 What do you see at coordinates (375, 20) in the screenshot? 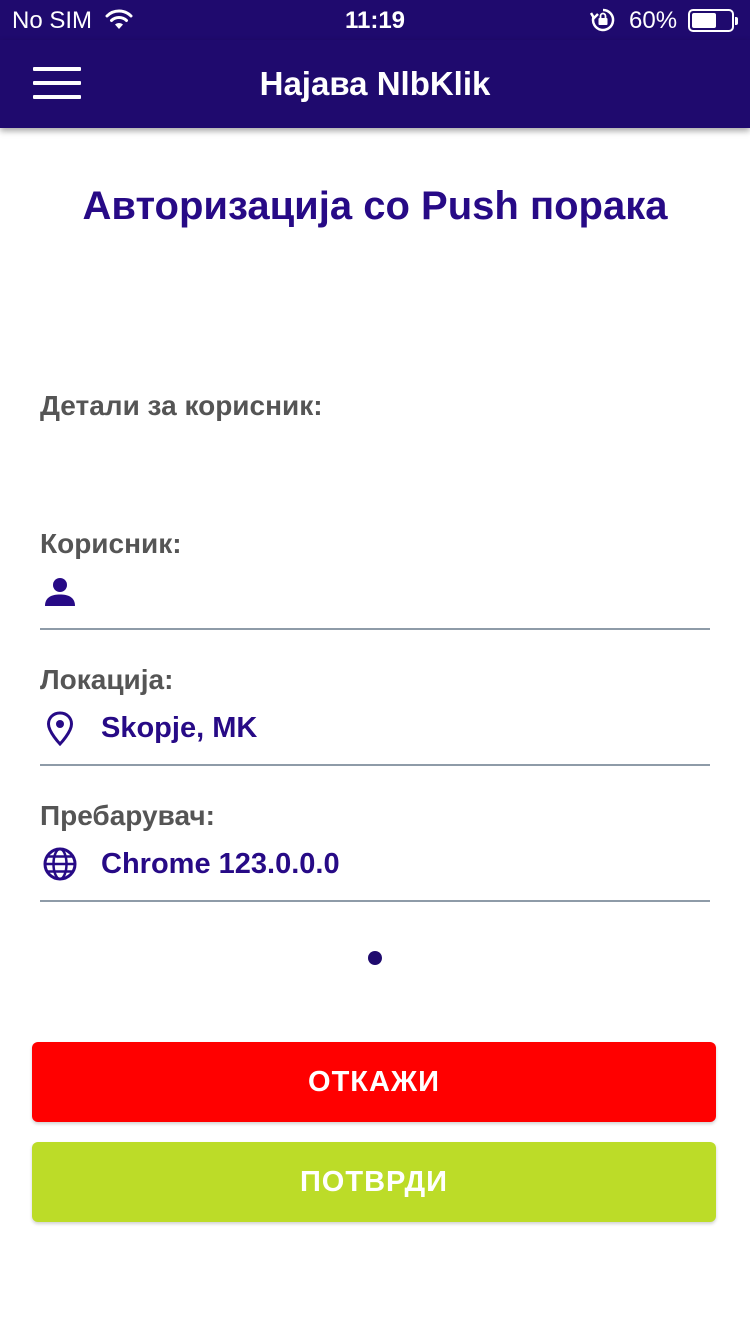
I see `status-bar: No SIM 11:19 60%` at bounding box center [375, 20].